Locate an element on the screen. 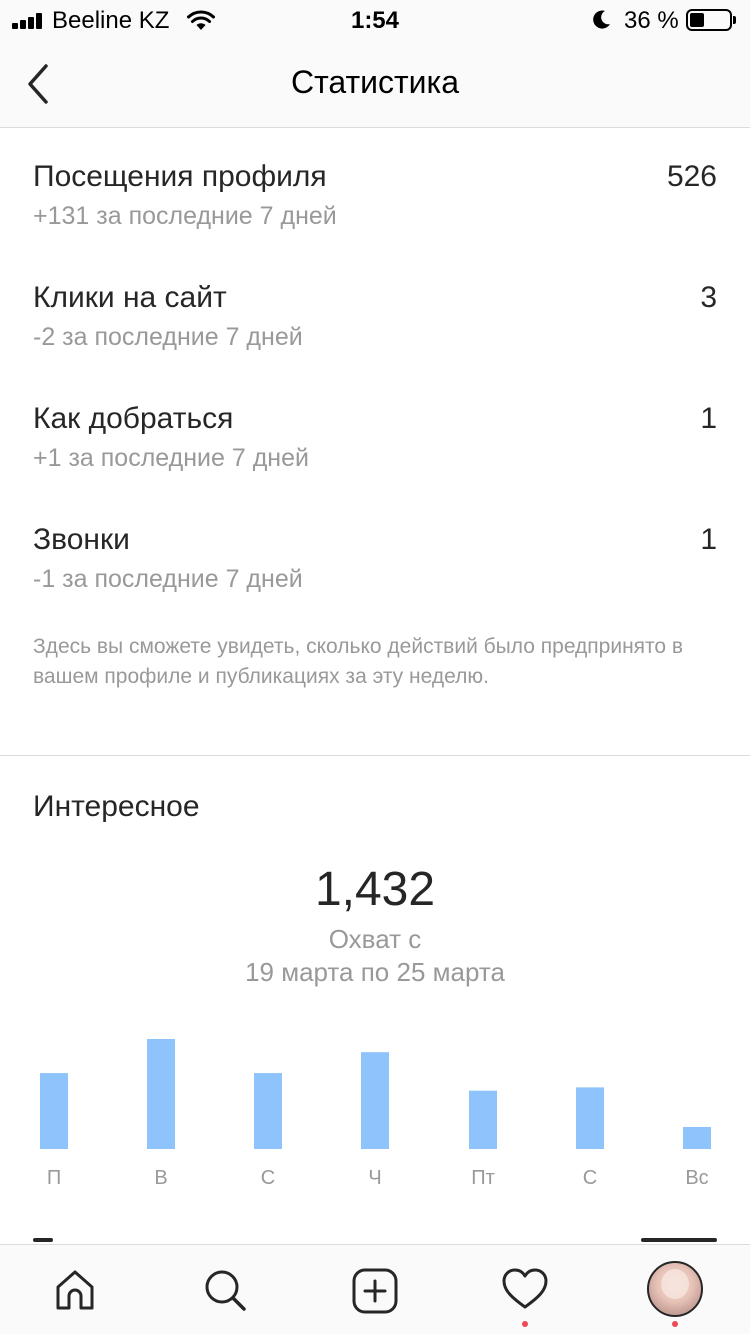 The image size is (750, 1334). home-icon is located at coordinates (75, 1290).